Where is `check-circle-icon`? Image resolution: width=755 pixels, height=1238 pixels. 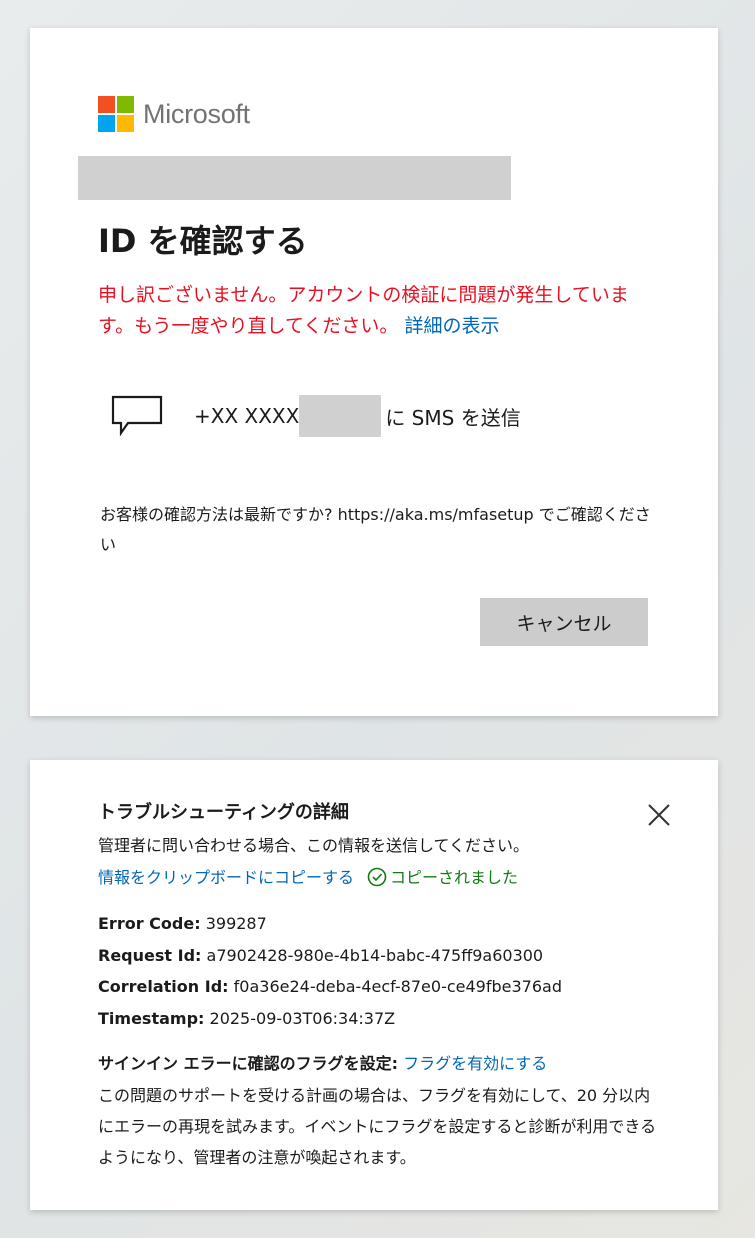 check-circle-icon is located at coordinates (377, 877).